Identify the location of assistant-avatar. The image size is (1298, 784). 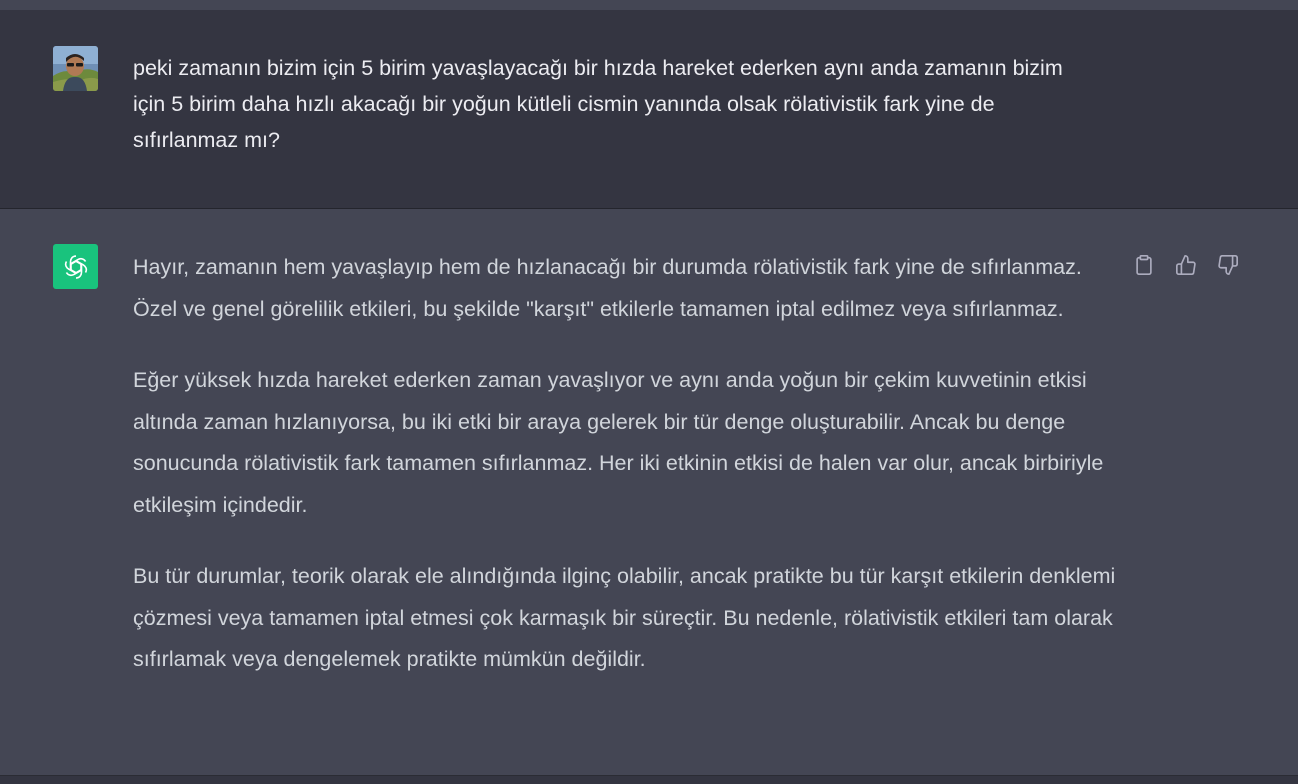
(75, 266).